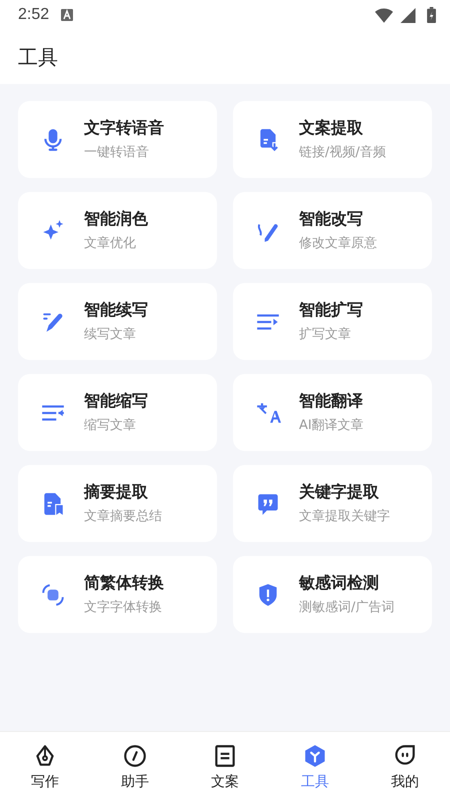  I want to click on tool-subtitle: 缩写文章, so click(110, 425).